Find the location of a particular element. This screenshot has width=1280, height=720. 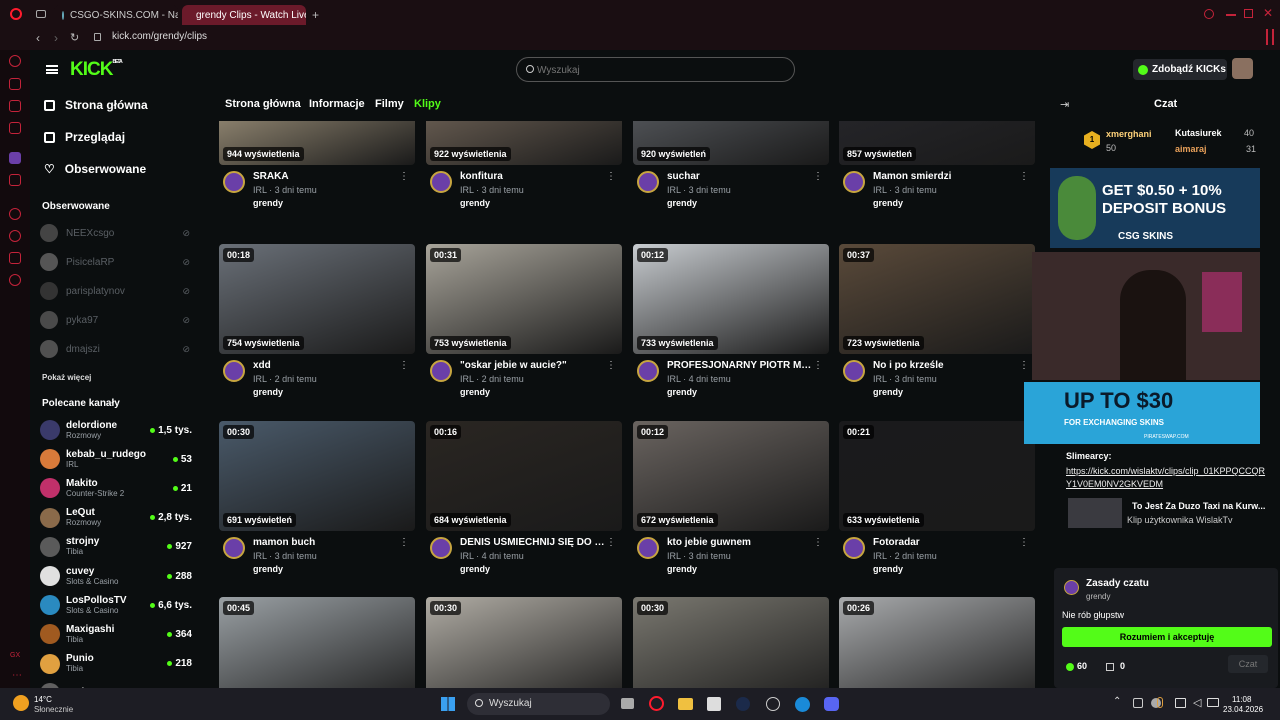

back-icon: ‹ is located at coordinates (38, 38).